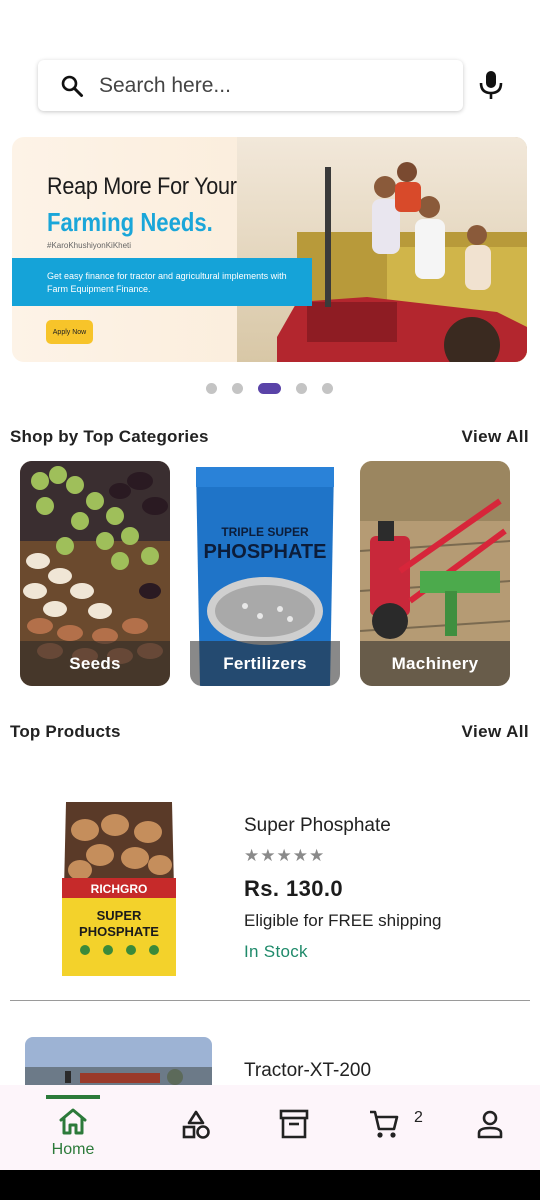 Image resolution: width=540 pixels, height=1200 pixels. I want to click on nav-cart, so click(384, 1127).